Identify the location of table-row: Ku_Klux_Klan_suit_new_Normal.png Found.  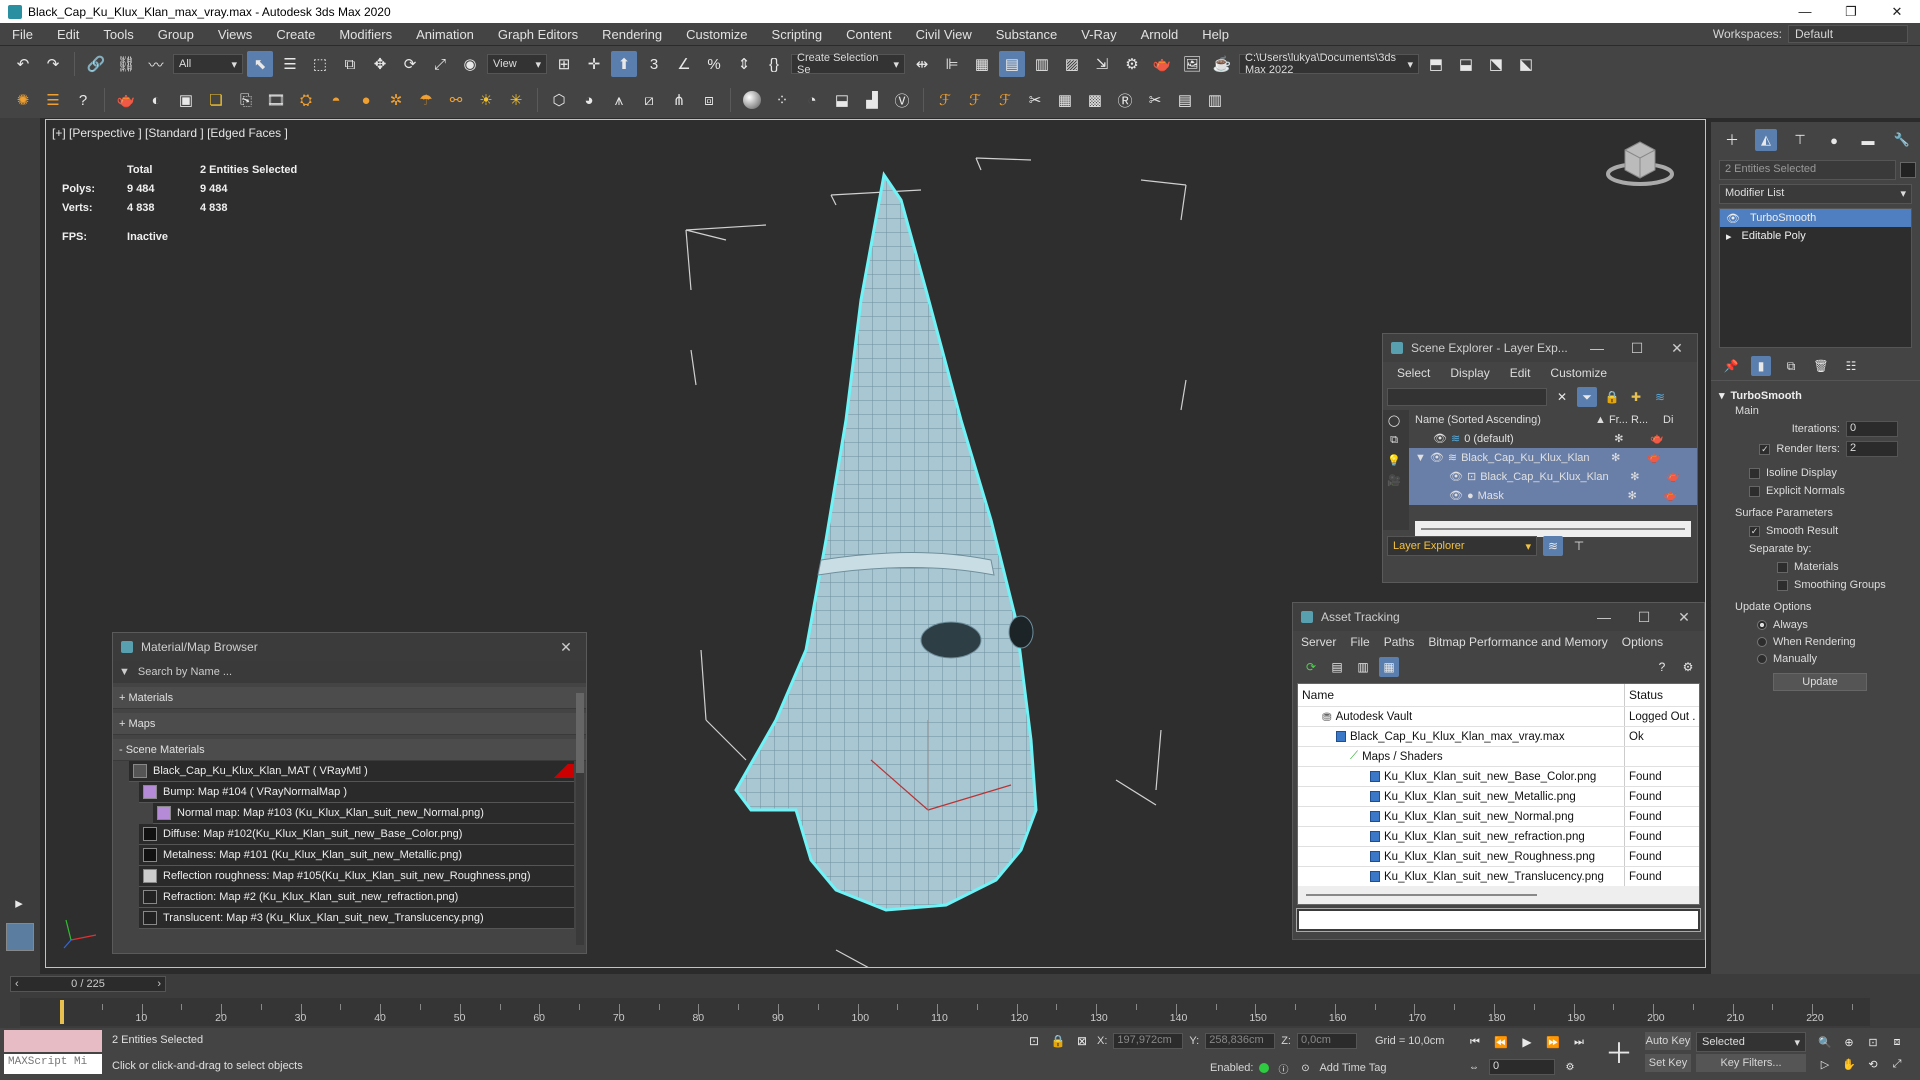
(1498, 816).